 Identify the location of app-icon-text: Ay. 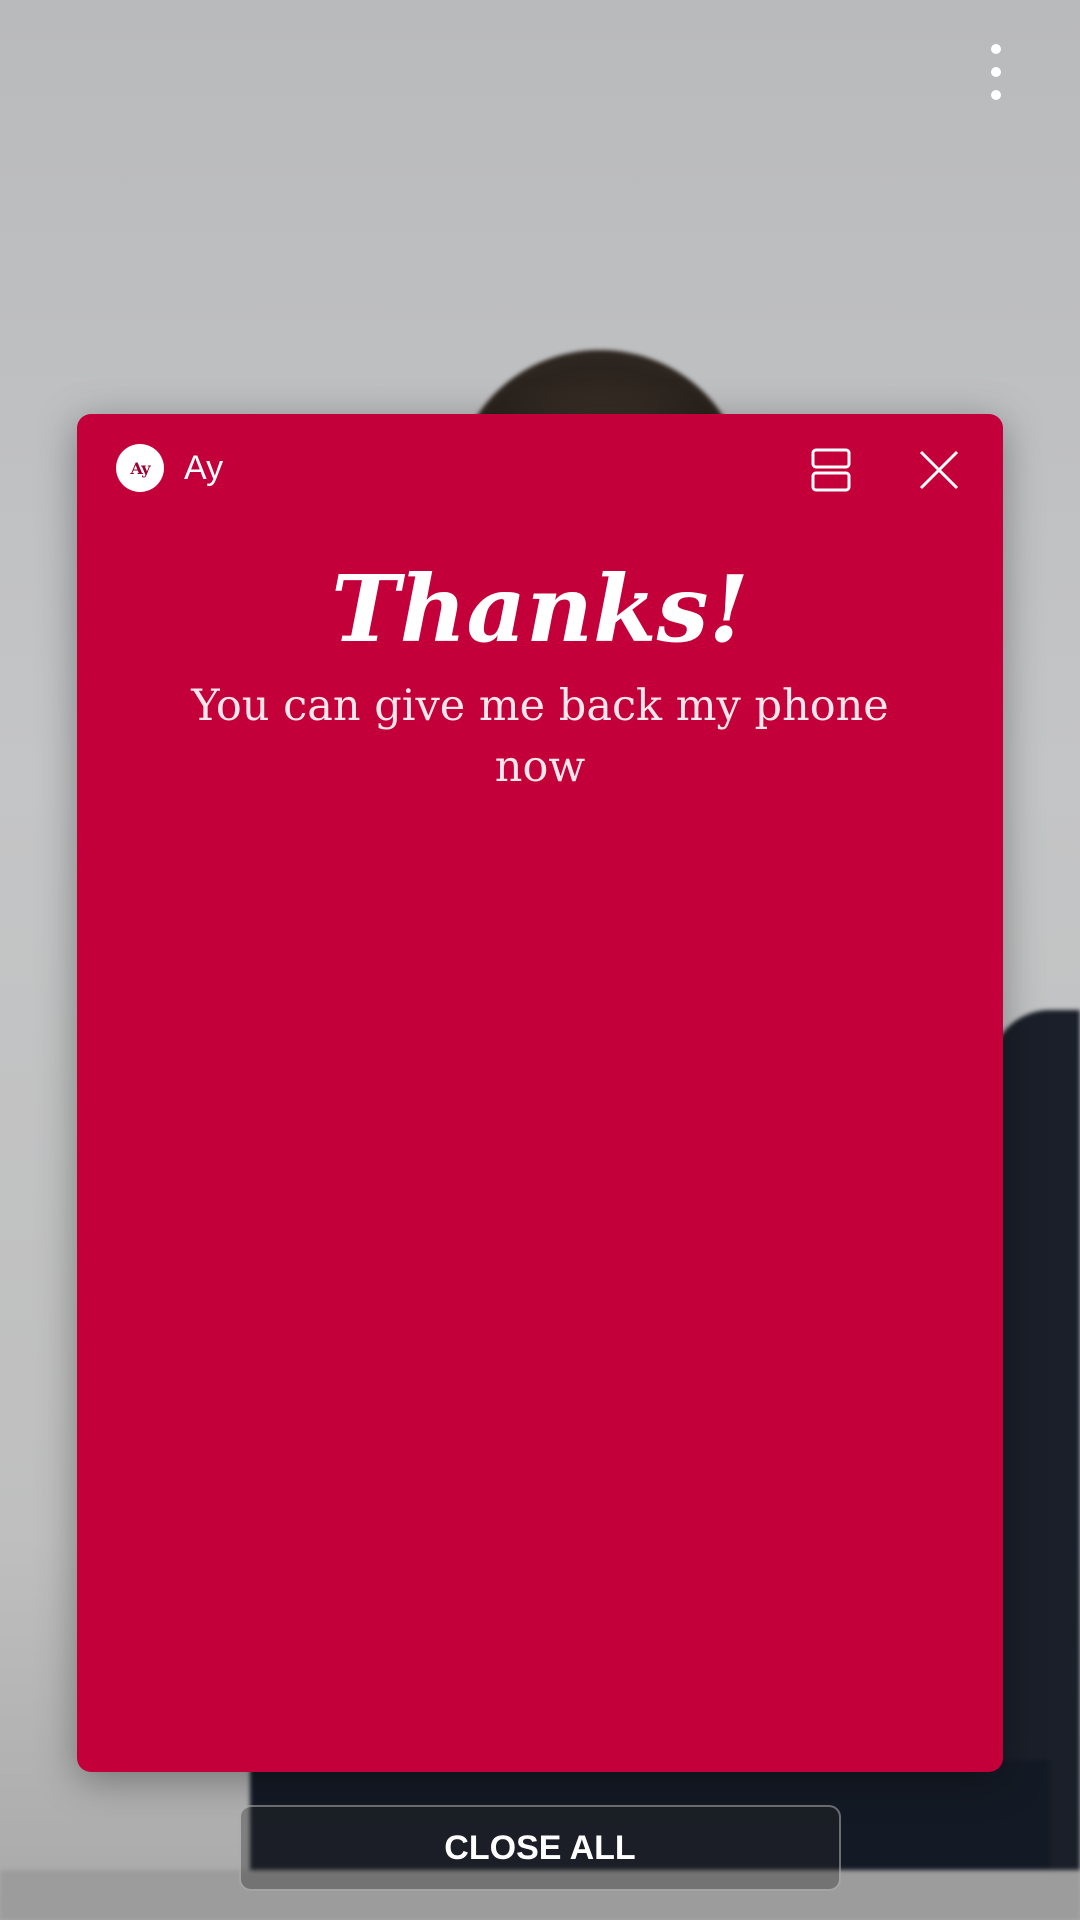
(140, 468).